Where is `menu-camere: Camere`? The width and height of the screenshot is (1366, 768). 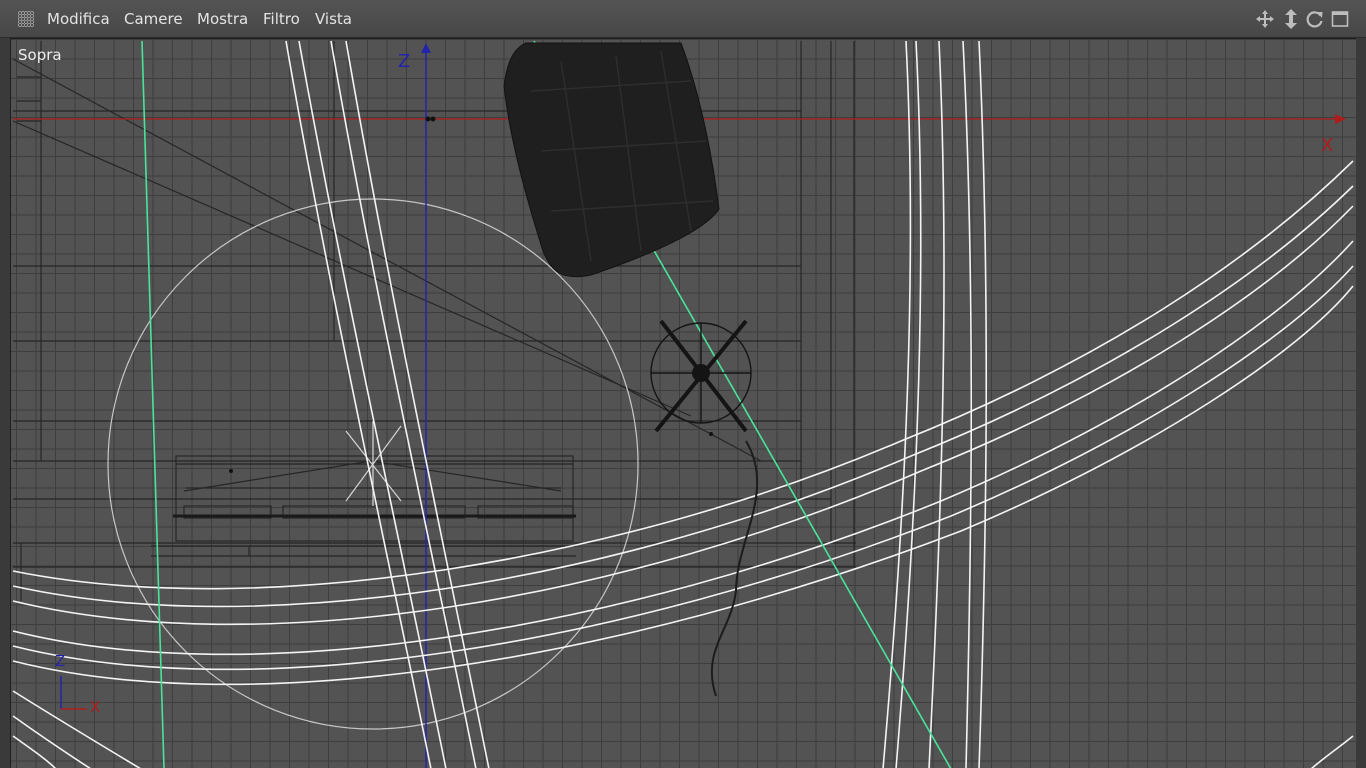 menu-camere: Camere is located at coordinates (153, 19).